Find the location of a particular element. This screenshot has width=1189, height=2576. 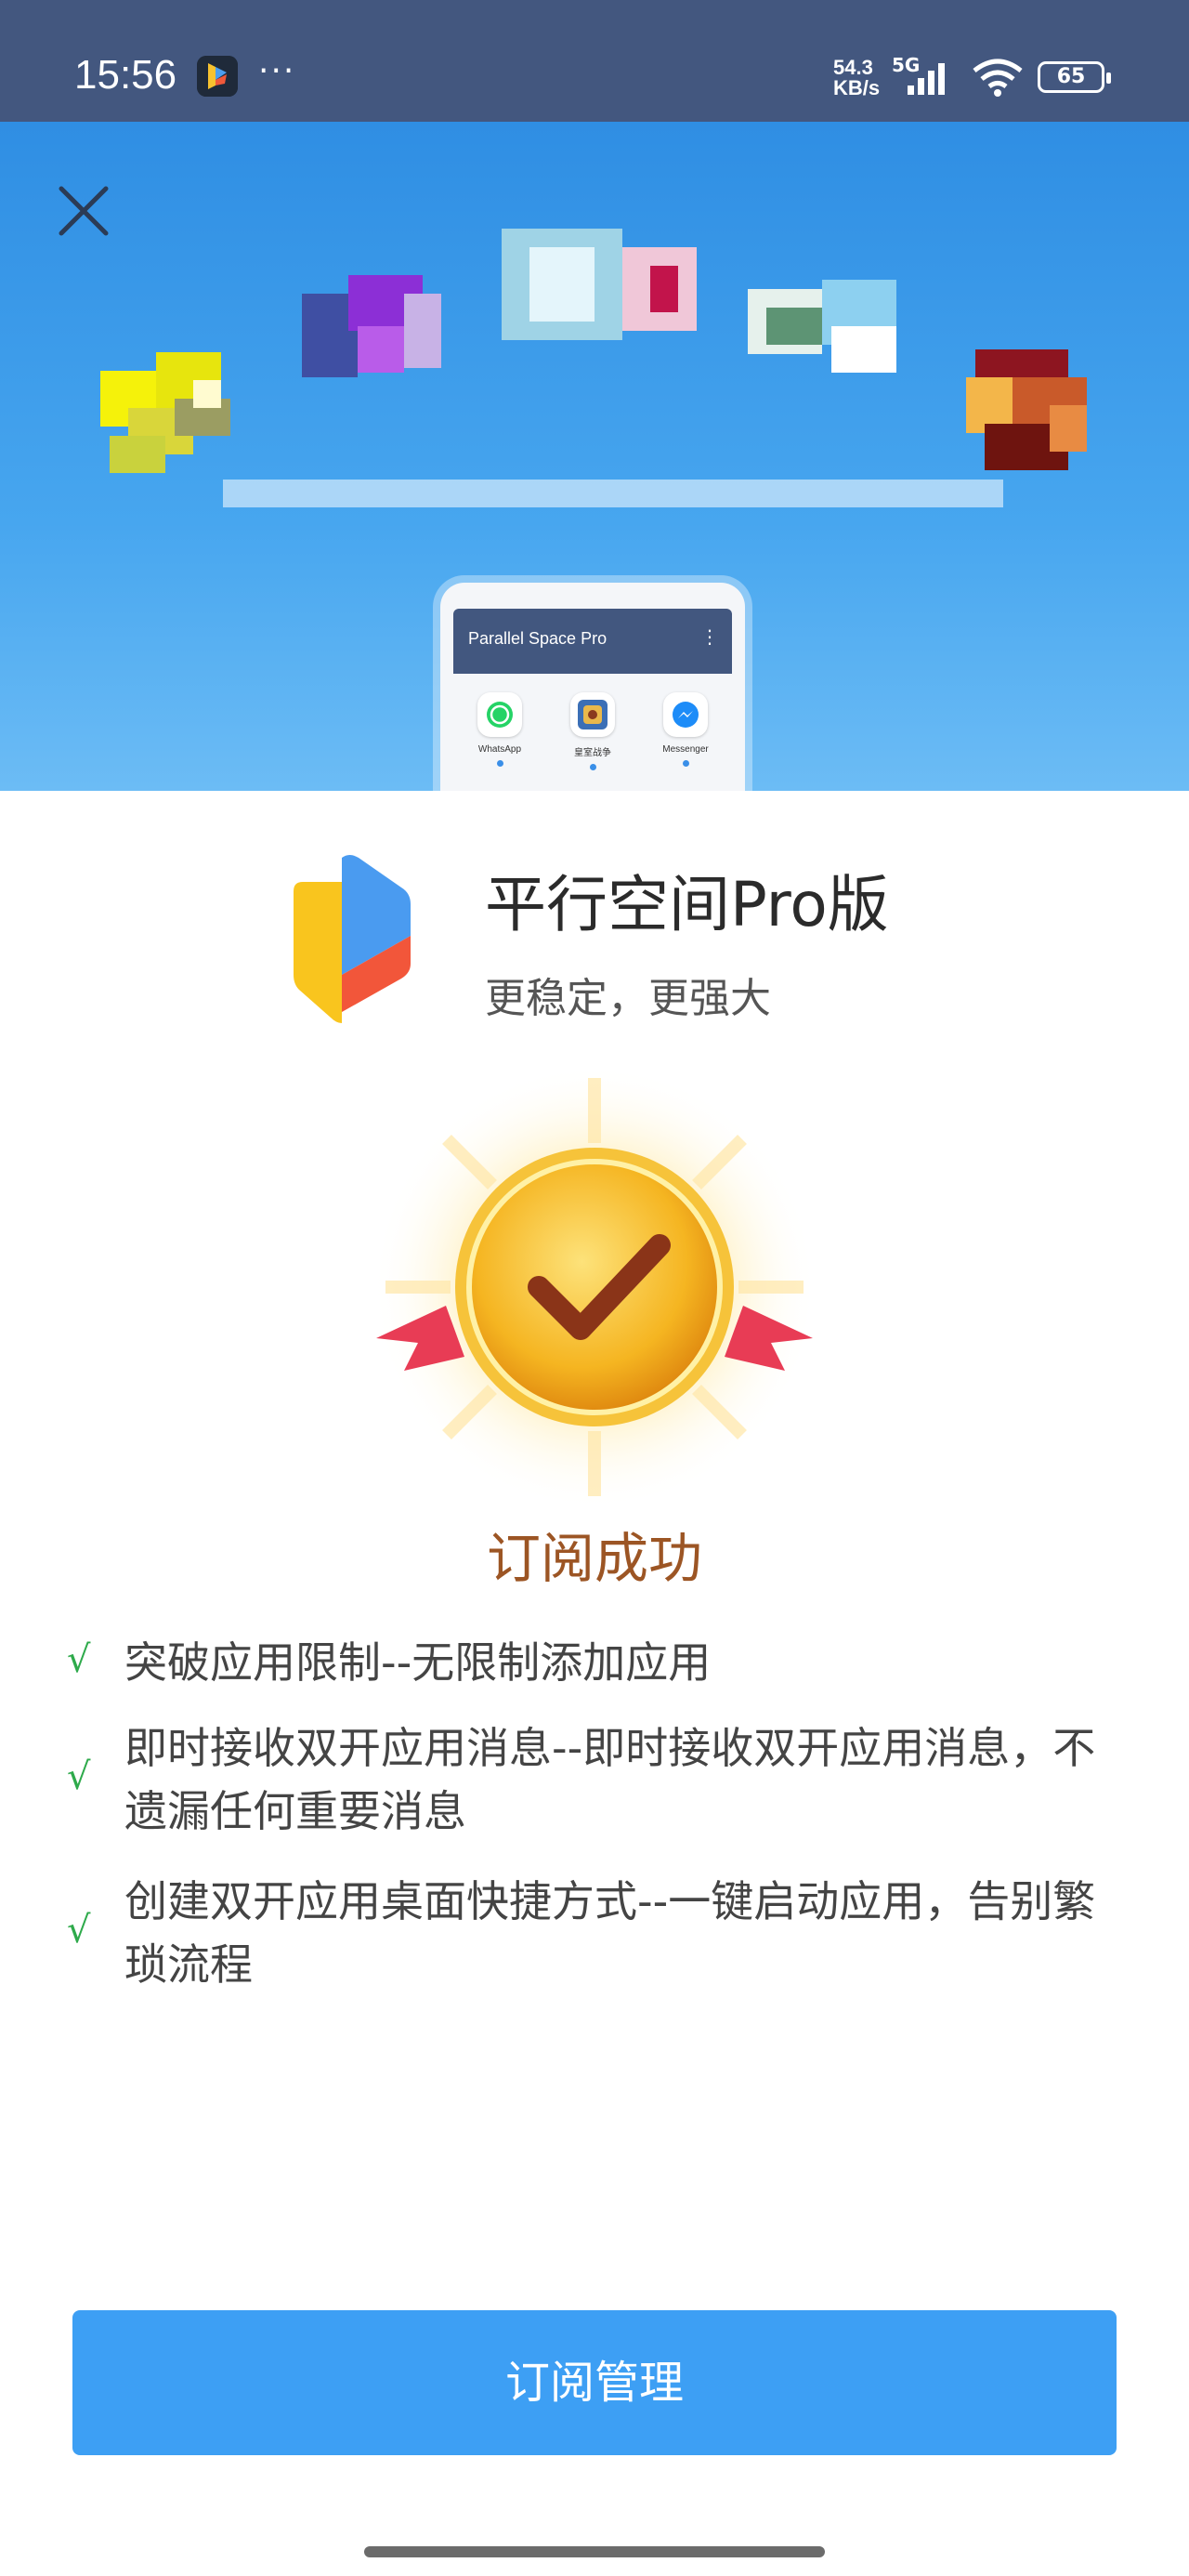

phone-app-whatsapp: WhatsApp is located at coordinates (499, 729).